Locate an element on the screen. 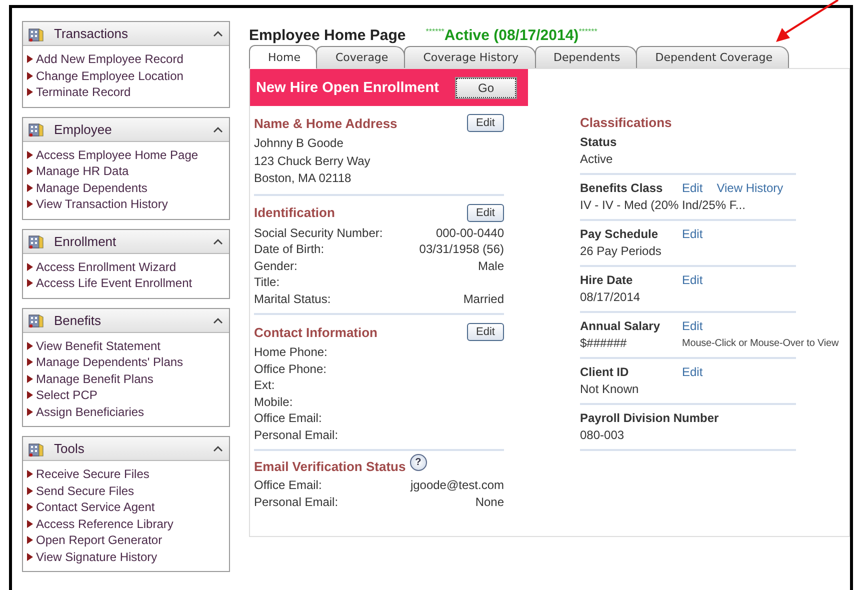 Image resolution: width=856 pixels, height=590 pixels. menu-link: Manage HR Data is located at coordinates (126, 171).